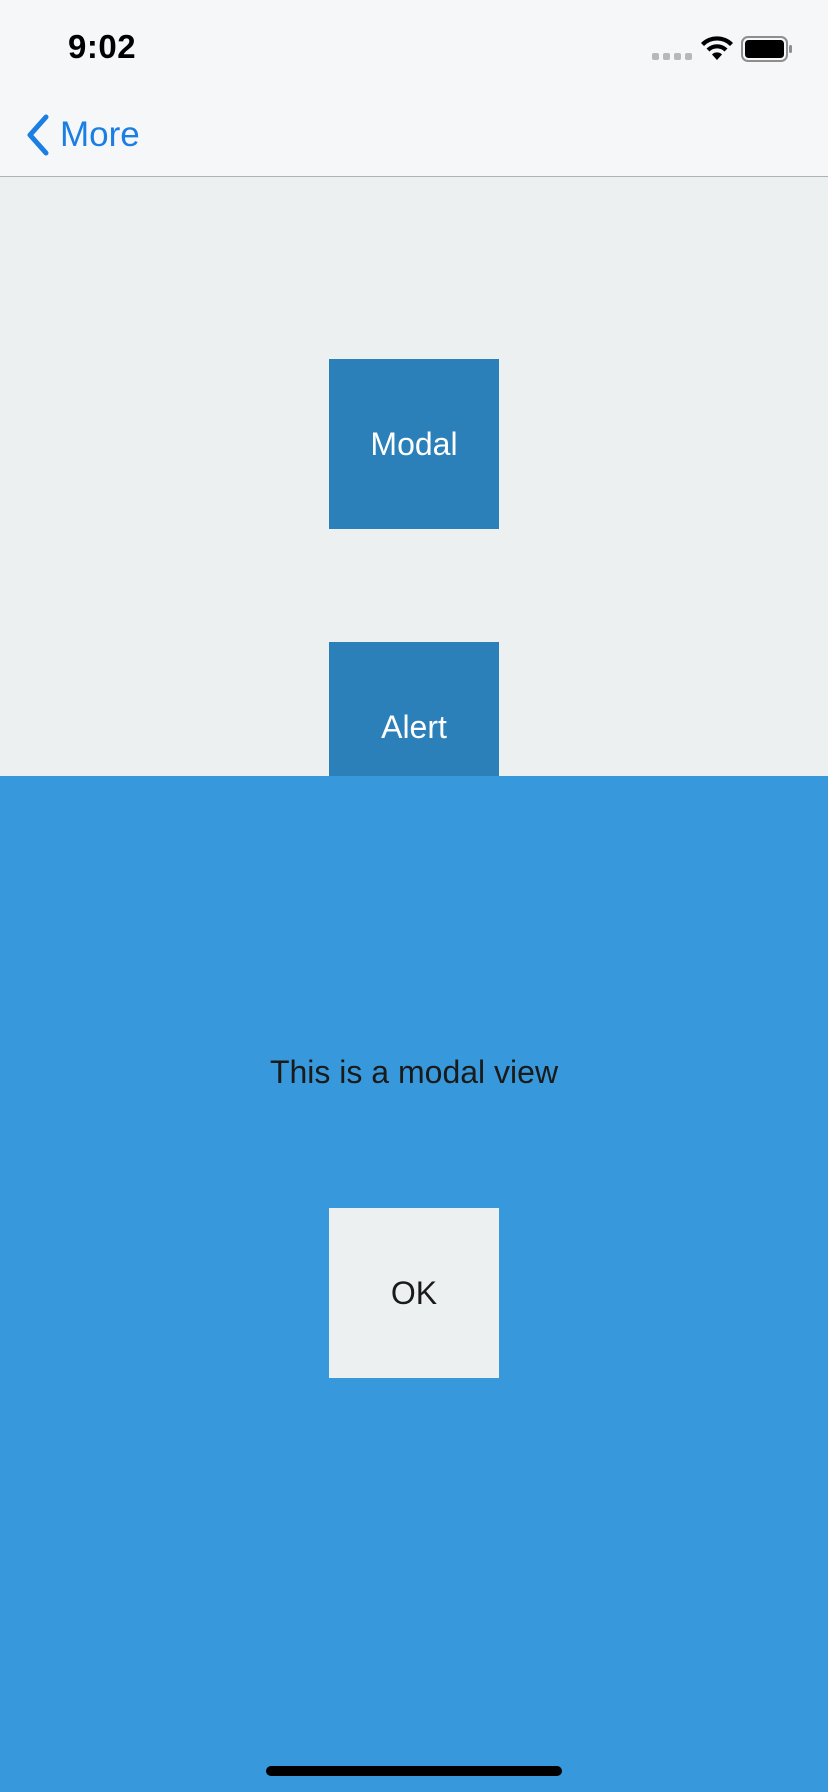  Describe the element at coordinates (766, 49) in the screenshot. I see `battery-icon` at that location.